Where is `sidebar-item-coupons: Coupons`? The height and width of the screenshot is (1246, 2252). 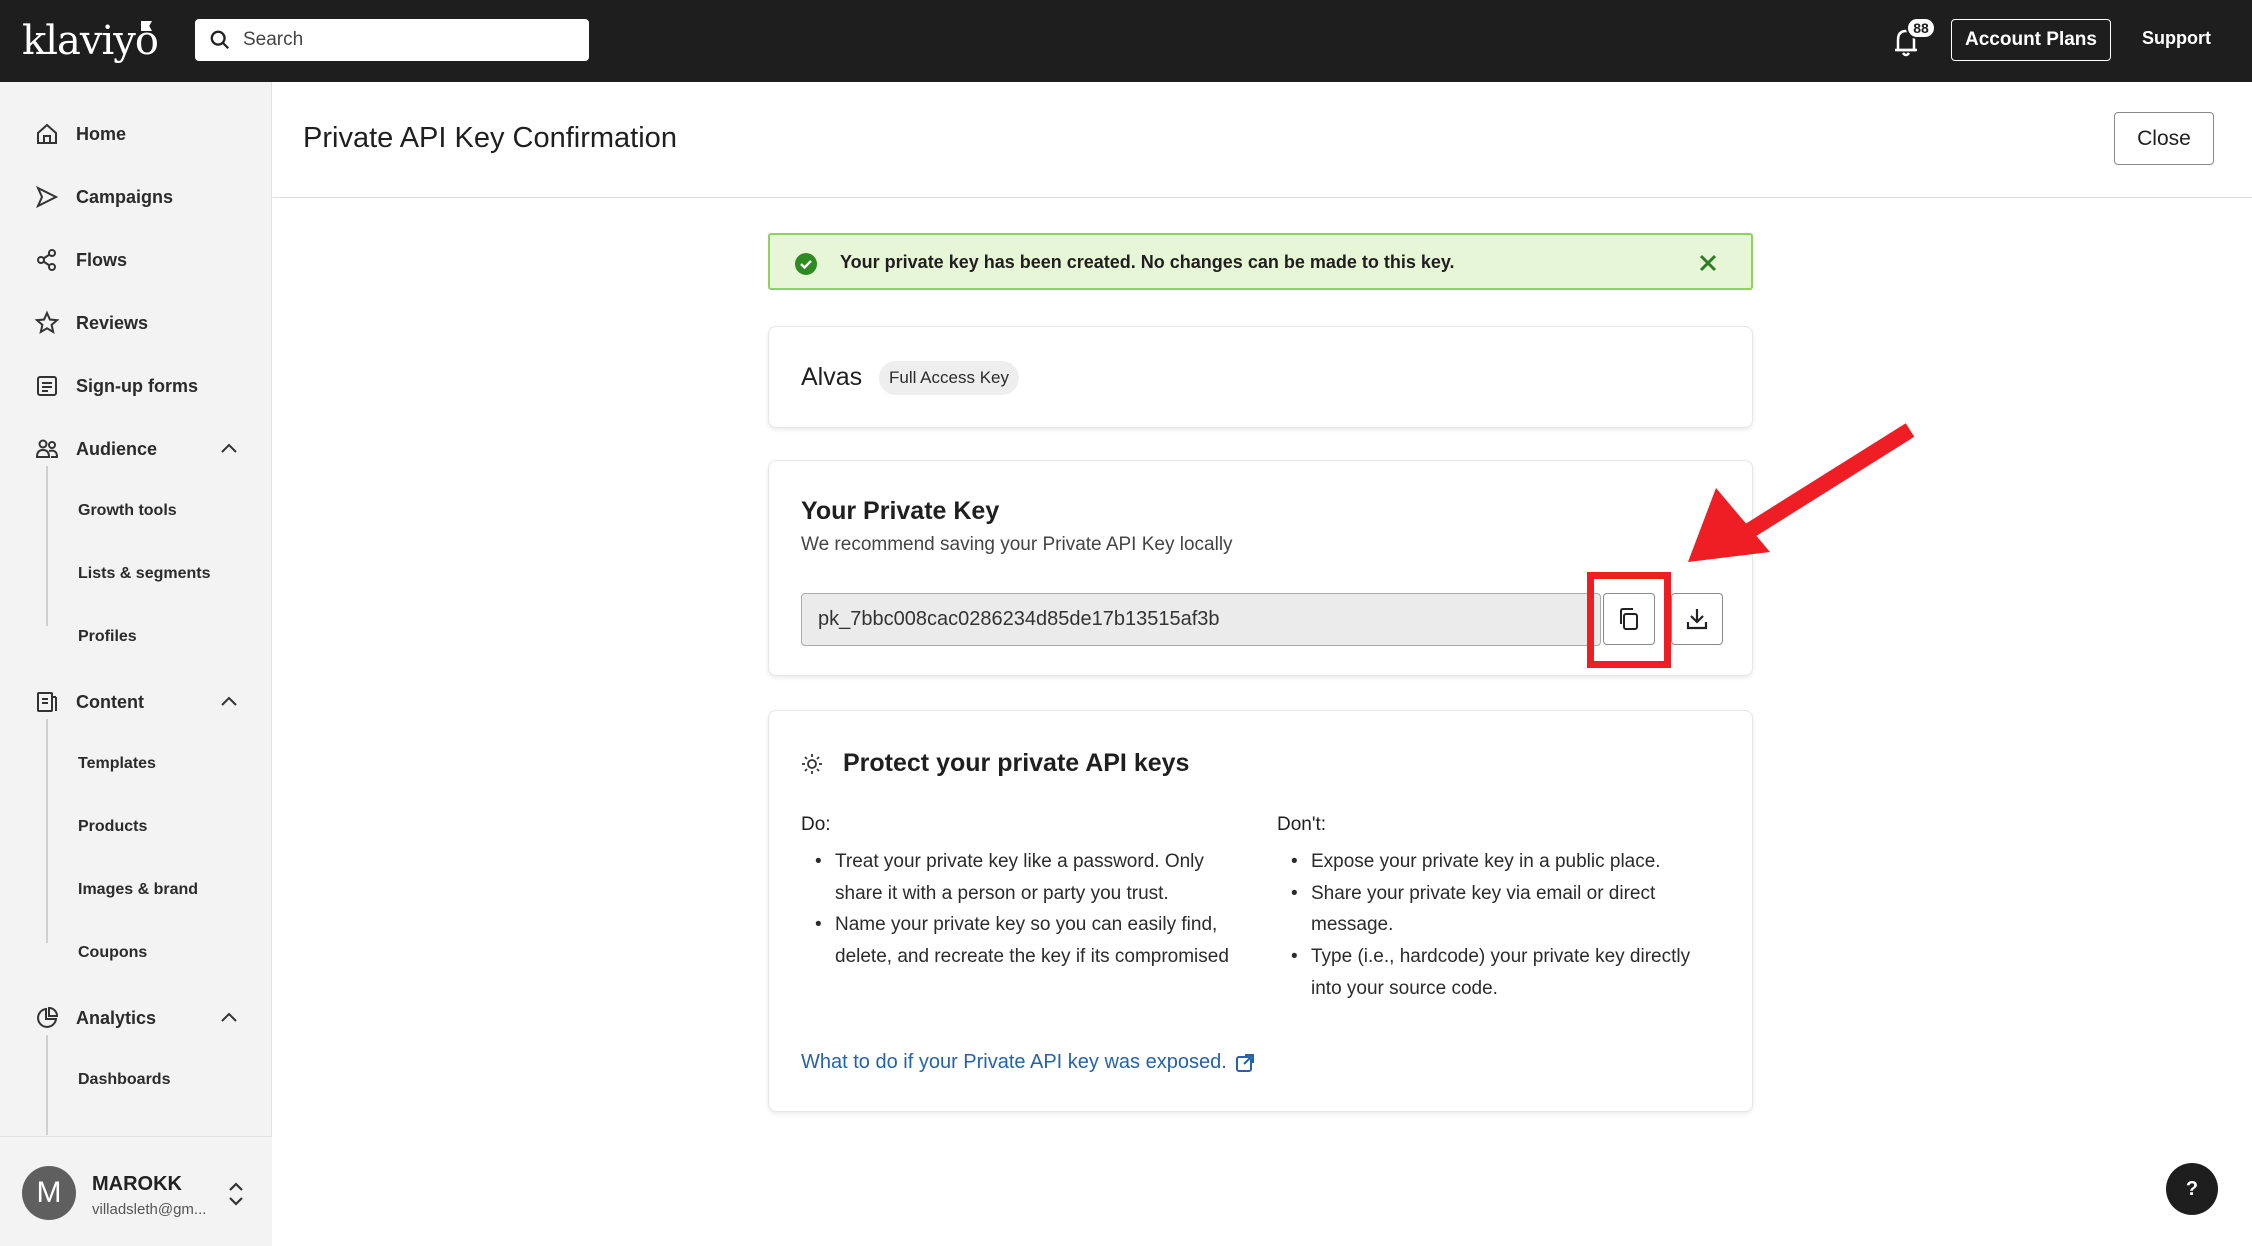
sidebar-item-coupons: Coupons is located at coordinates (136, 953).